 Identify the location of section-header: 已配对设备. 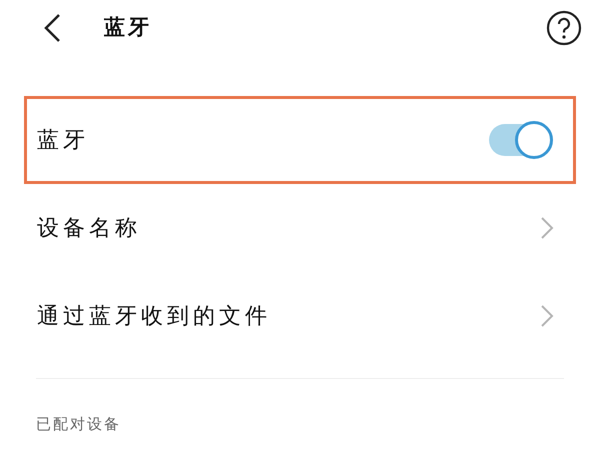
(79, 424).